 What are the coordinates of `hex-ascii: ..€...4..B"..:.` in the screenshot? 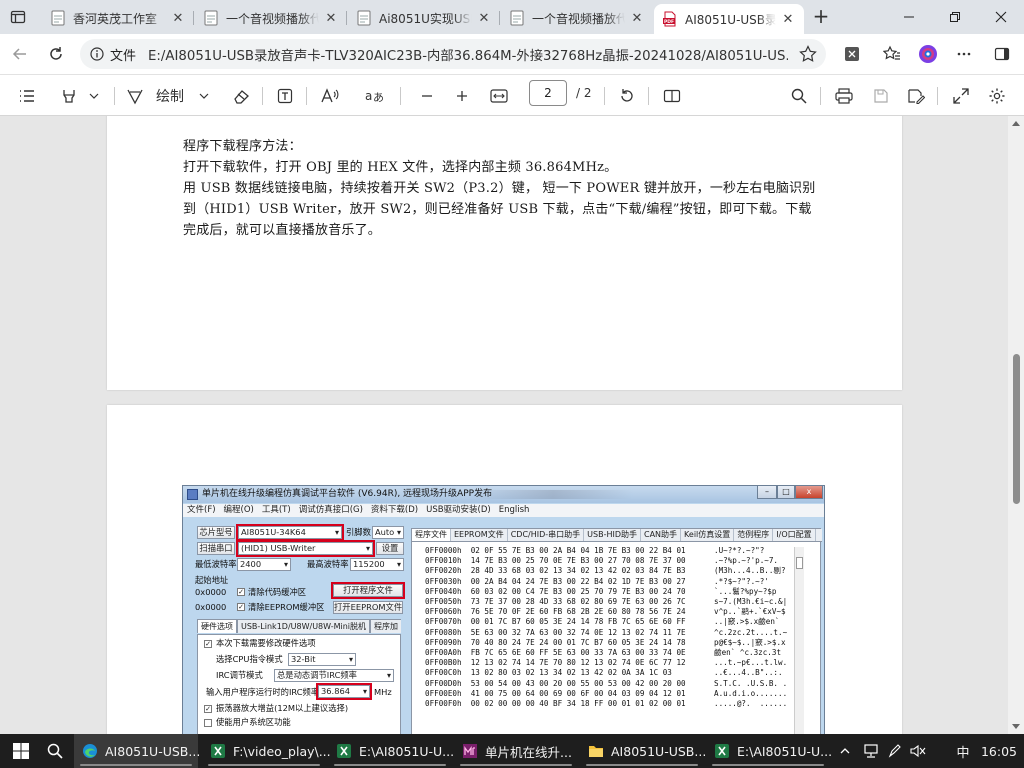 It's located at (748, 673).